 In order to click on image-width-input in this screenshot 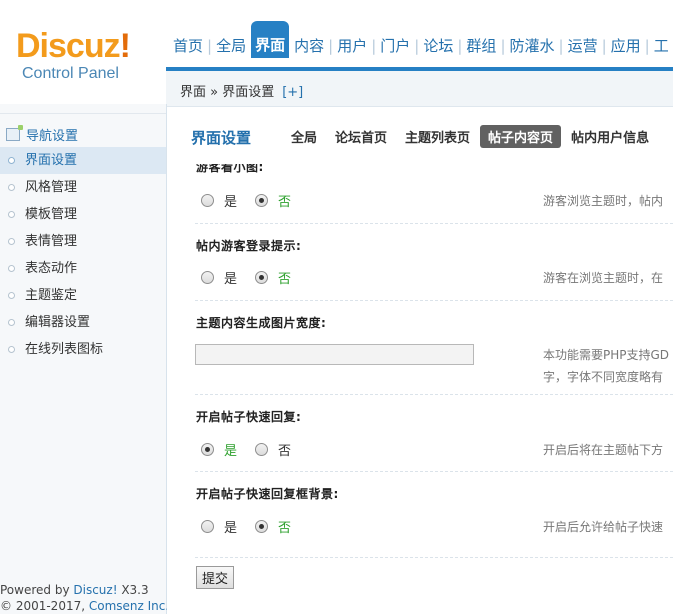, I will do `click(334, 354)`.